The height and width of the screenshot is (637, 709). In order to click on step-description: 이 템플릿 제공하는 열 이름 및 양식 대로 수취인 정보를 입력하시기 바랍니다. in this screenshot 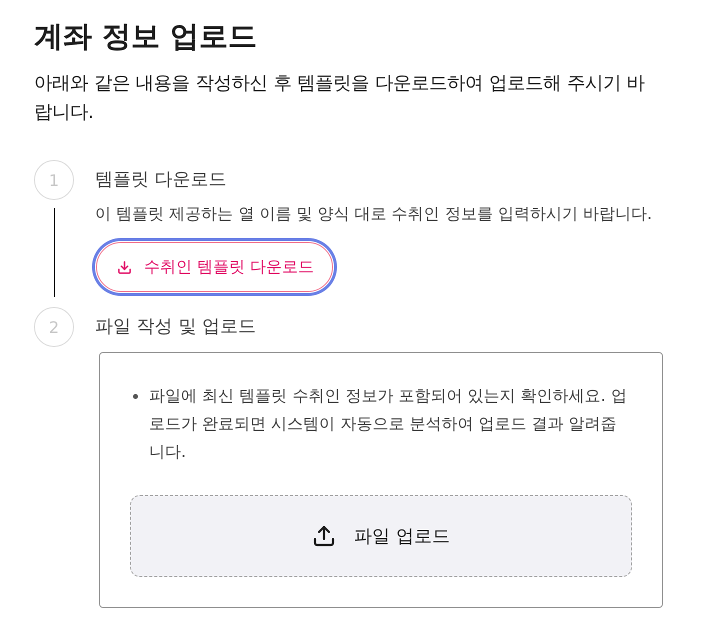, I will do `click(373, 214)`.